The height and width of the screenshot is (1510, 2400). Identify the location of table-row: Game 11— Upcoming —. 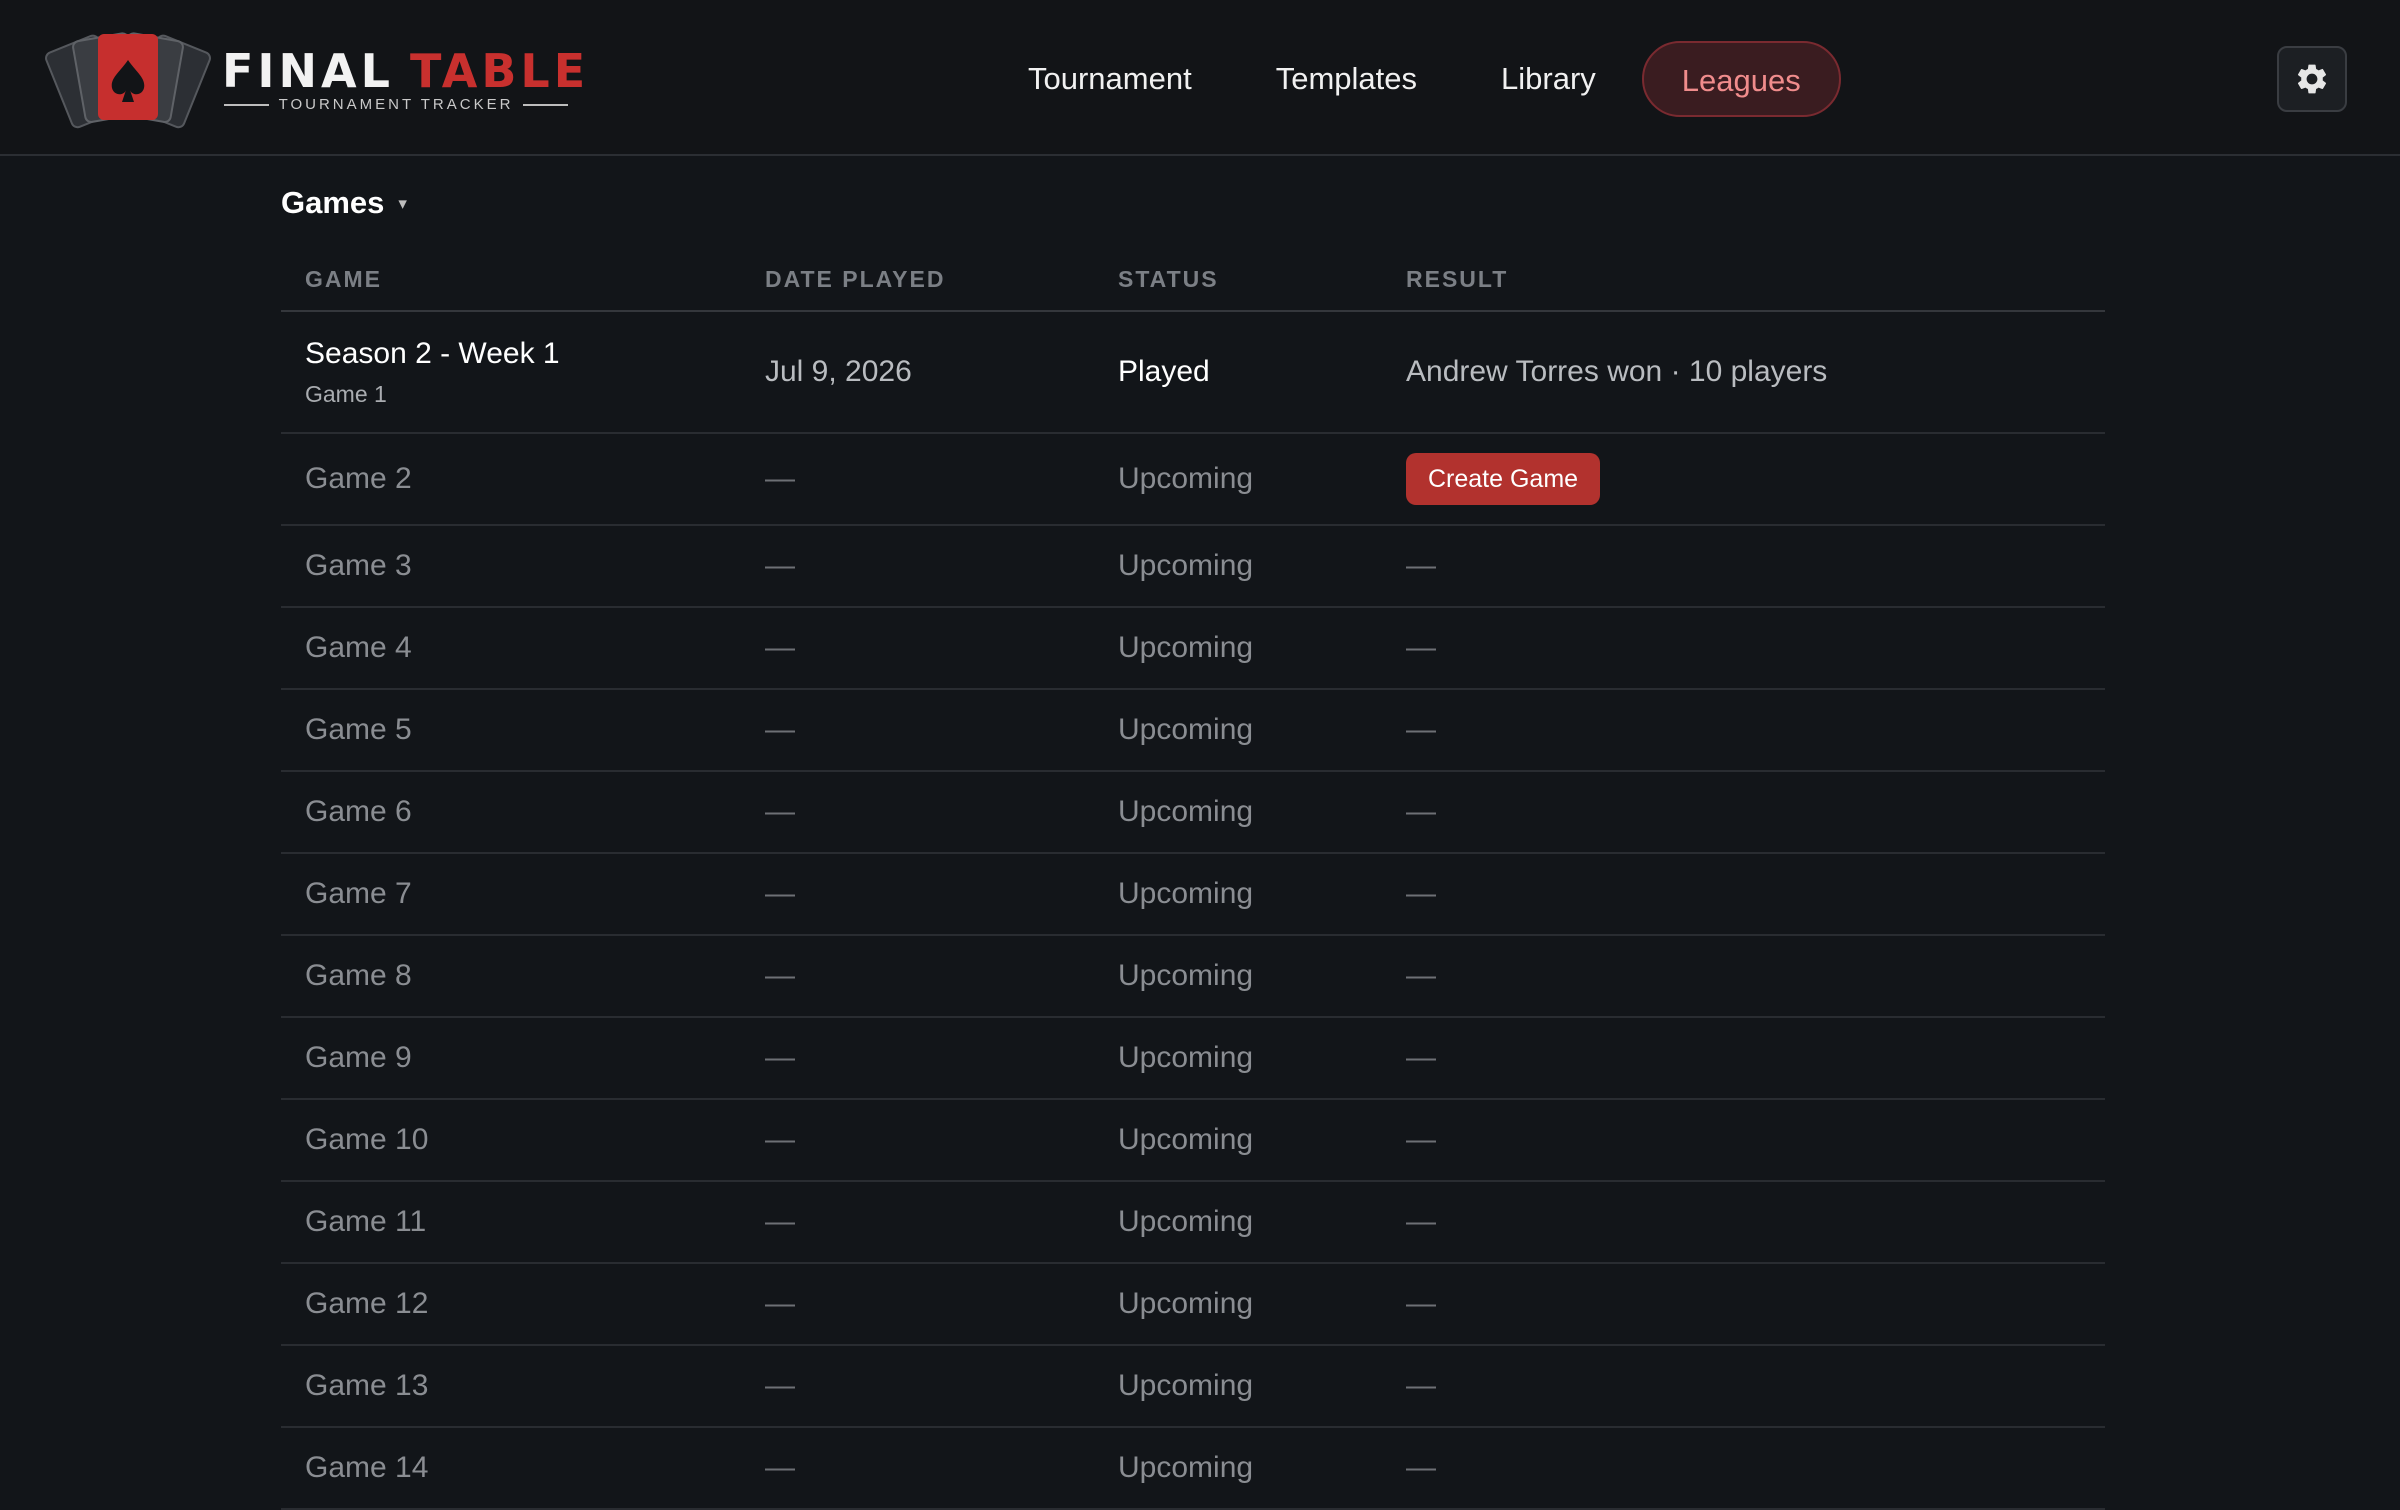
(1193, 1222).